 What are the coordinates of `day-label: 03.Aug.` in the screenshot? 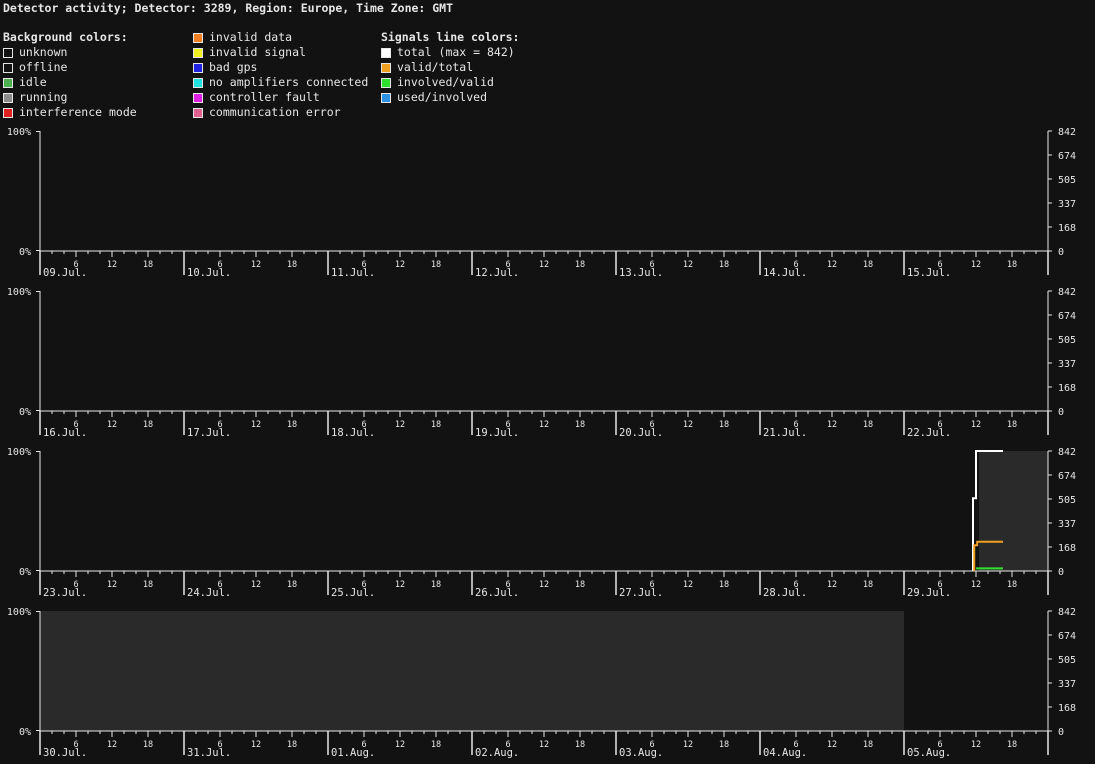 It's located at (641, 753).